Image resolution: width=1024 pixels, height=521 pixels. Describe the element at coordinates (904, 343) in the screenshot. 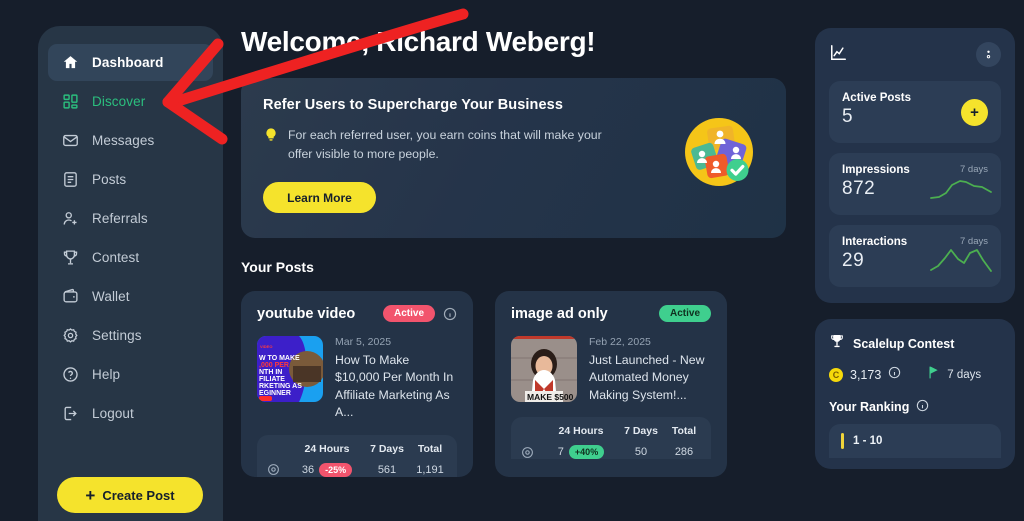

I see `contest-title: Scalelup Contest` at that location.